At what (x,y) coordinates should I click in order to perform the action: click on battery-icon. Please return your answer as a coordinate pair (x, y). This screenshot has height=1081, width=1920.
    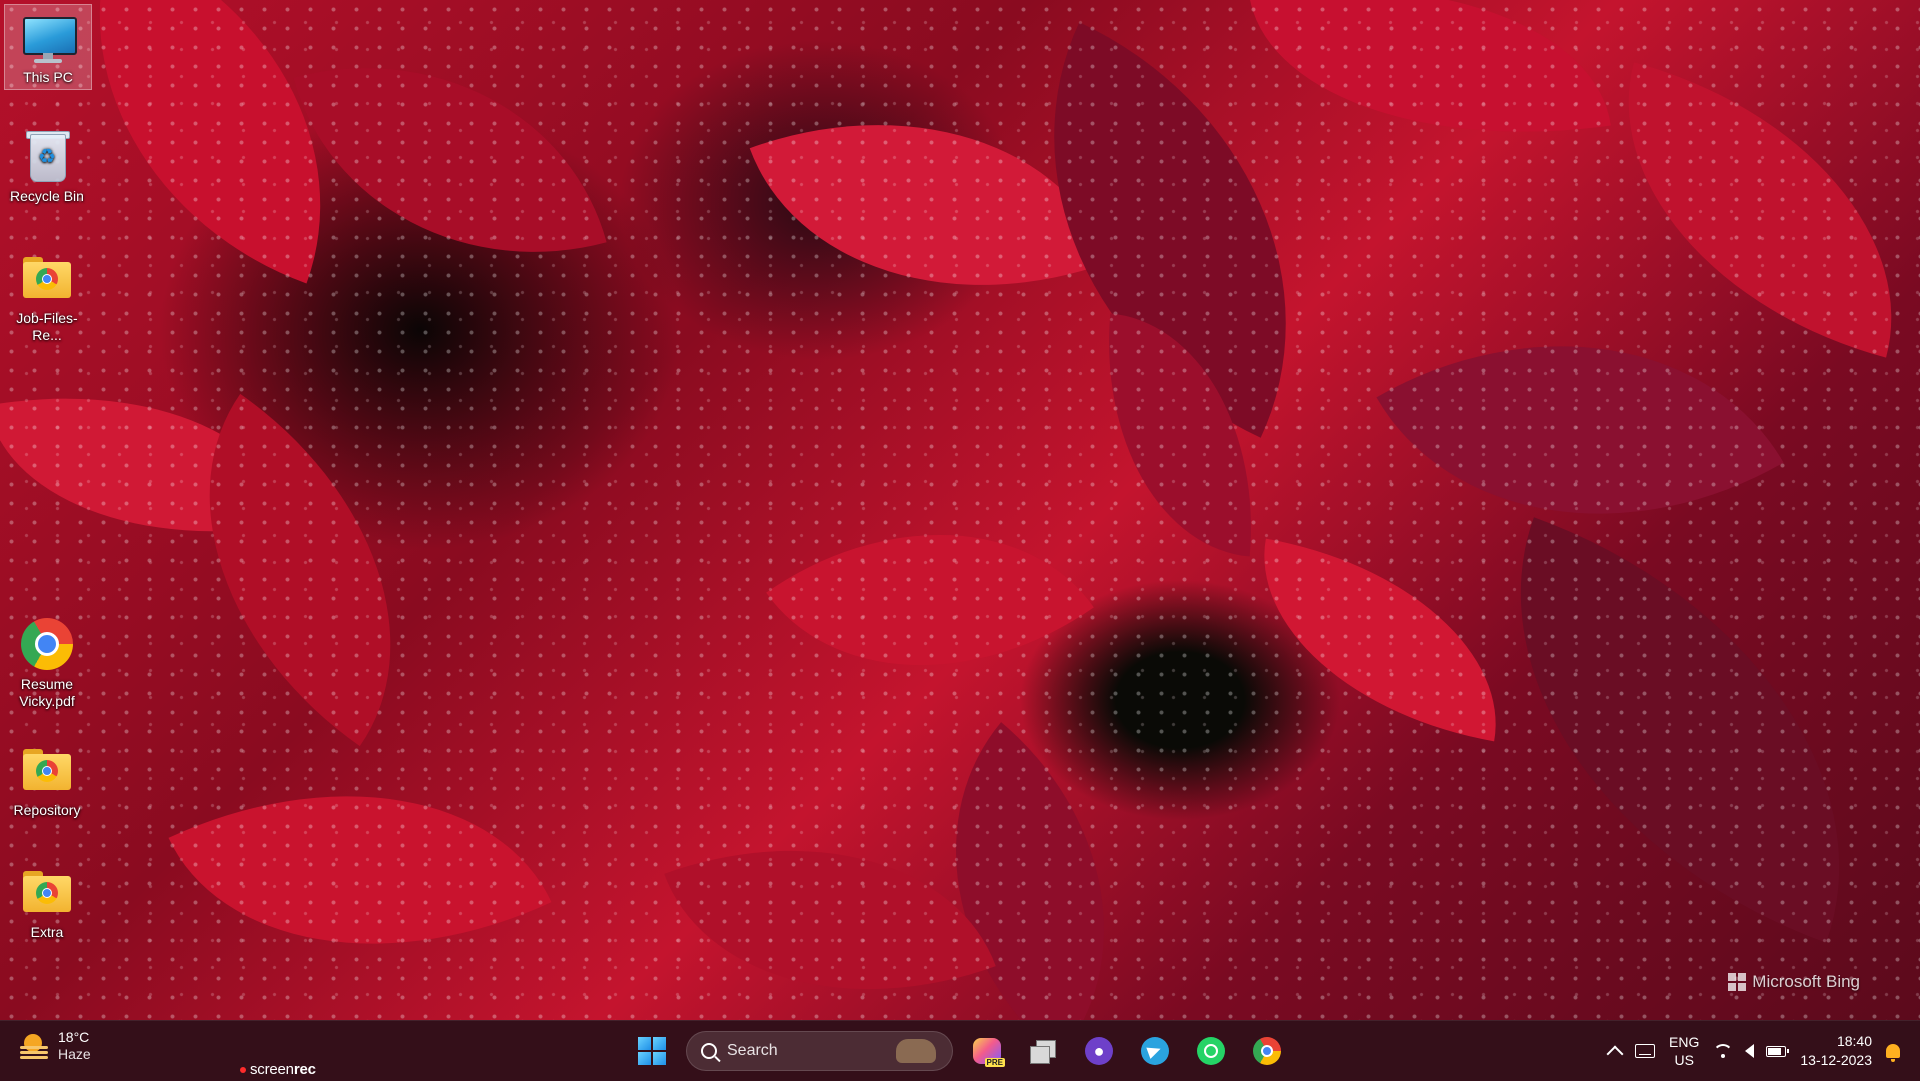
    Looking at the image, I should click on (1778, 1051).